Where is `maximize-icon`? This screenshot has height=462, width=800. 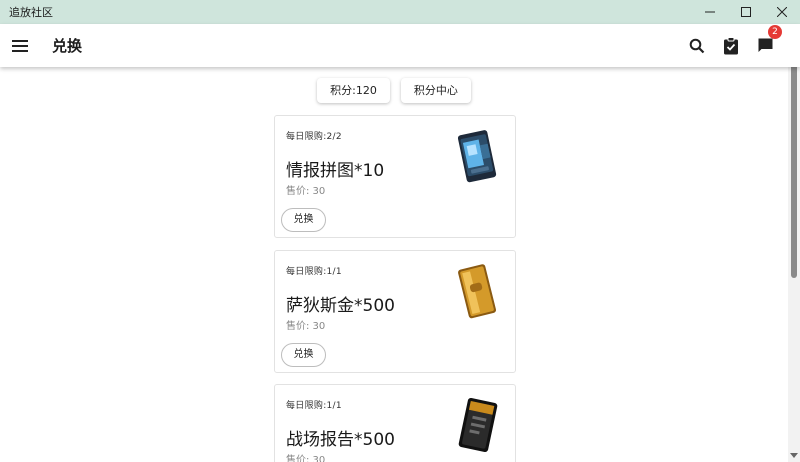
maximize-icon is located at coordinates (746, 12).